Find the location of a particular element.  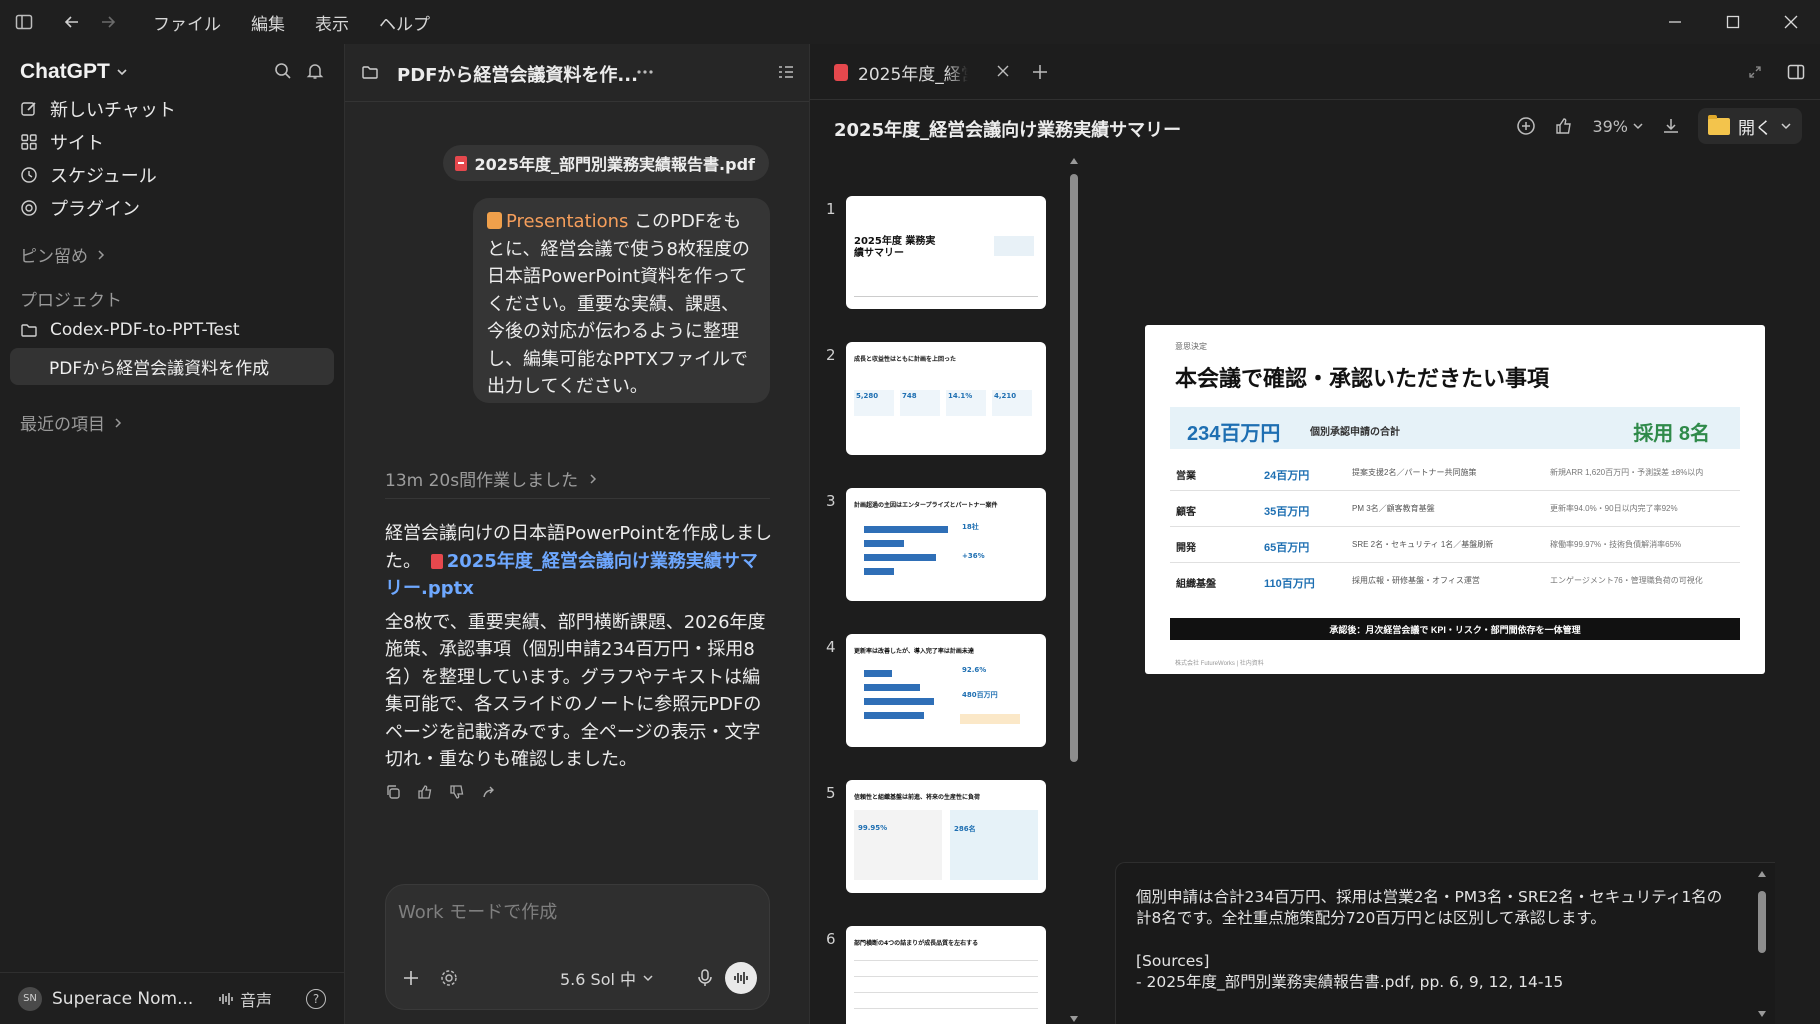

recent-label: 最近の項目 is located at coordinates (62, 425).